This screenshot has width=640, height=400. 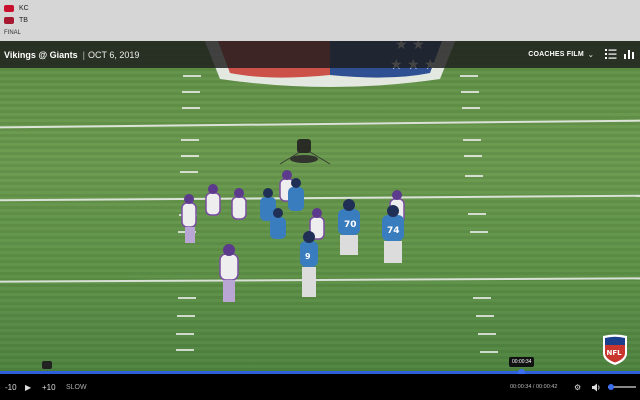 I want to click on svg-text: 74, so click(x=393, y=231).